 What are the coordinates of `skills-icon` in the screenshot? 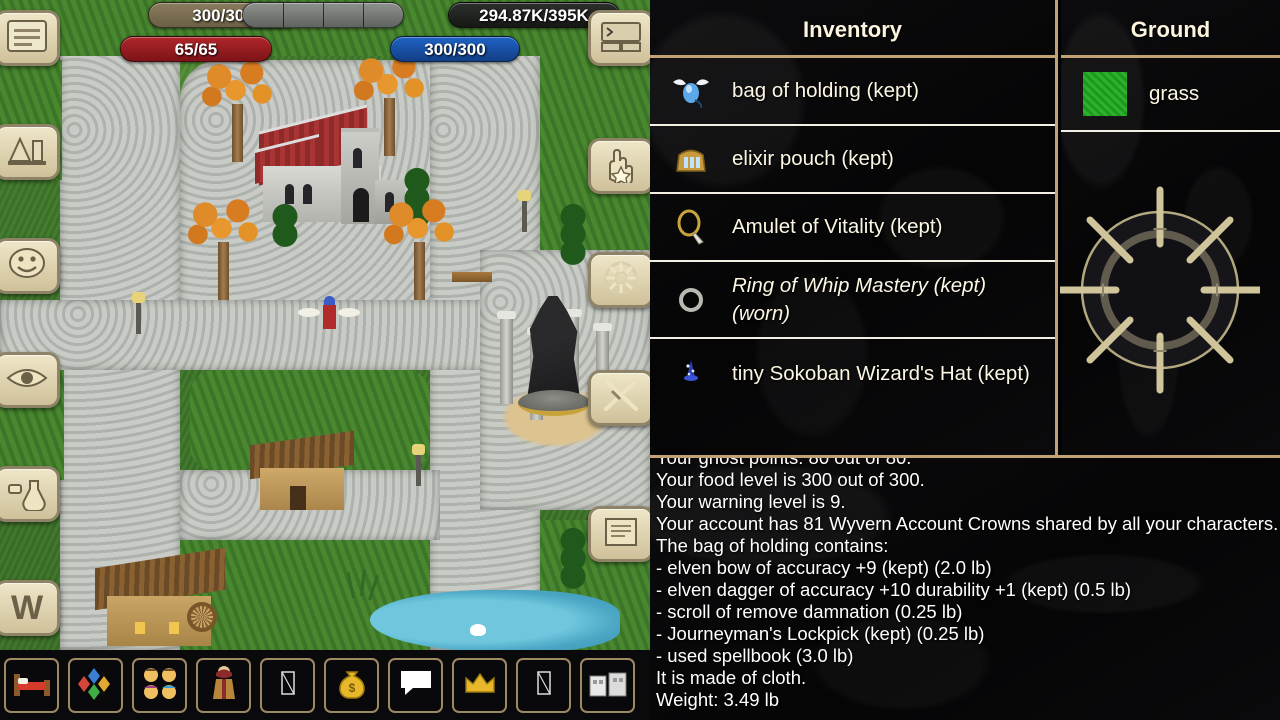 It's located at (27, 152).